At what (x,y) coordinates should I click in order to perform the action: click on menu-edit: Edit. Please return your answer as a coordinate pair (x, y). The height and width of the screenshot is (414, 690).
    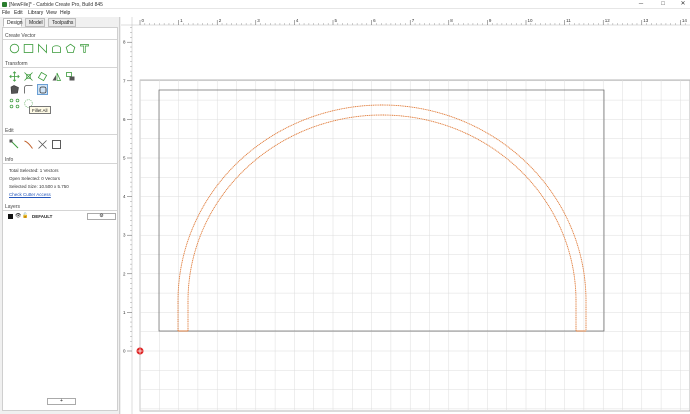
    Looking at the image, I should click on (18, 13).